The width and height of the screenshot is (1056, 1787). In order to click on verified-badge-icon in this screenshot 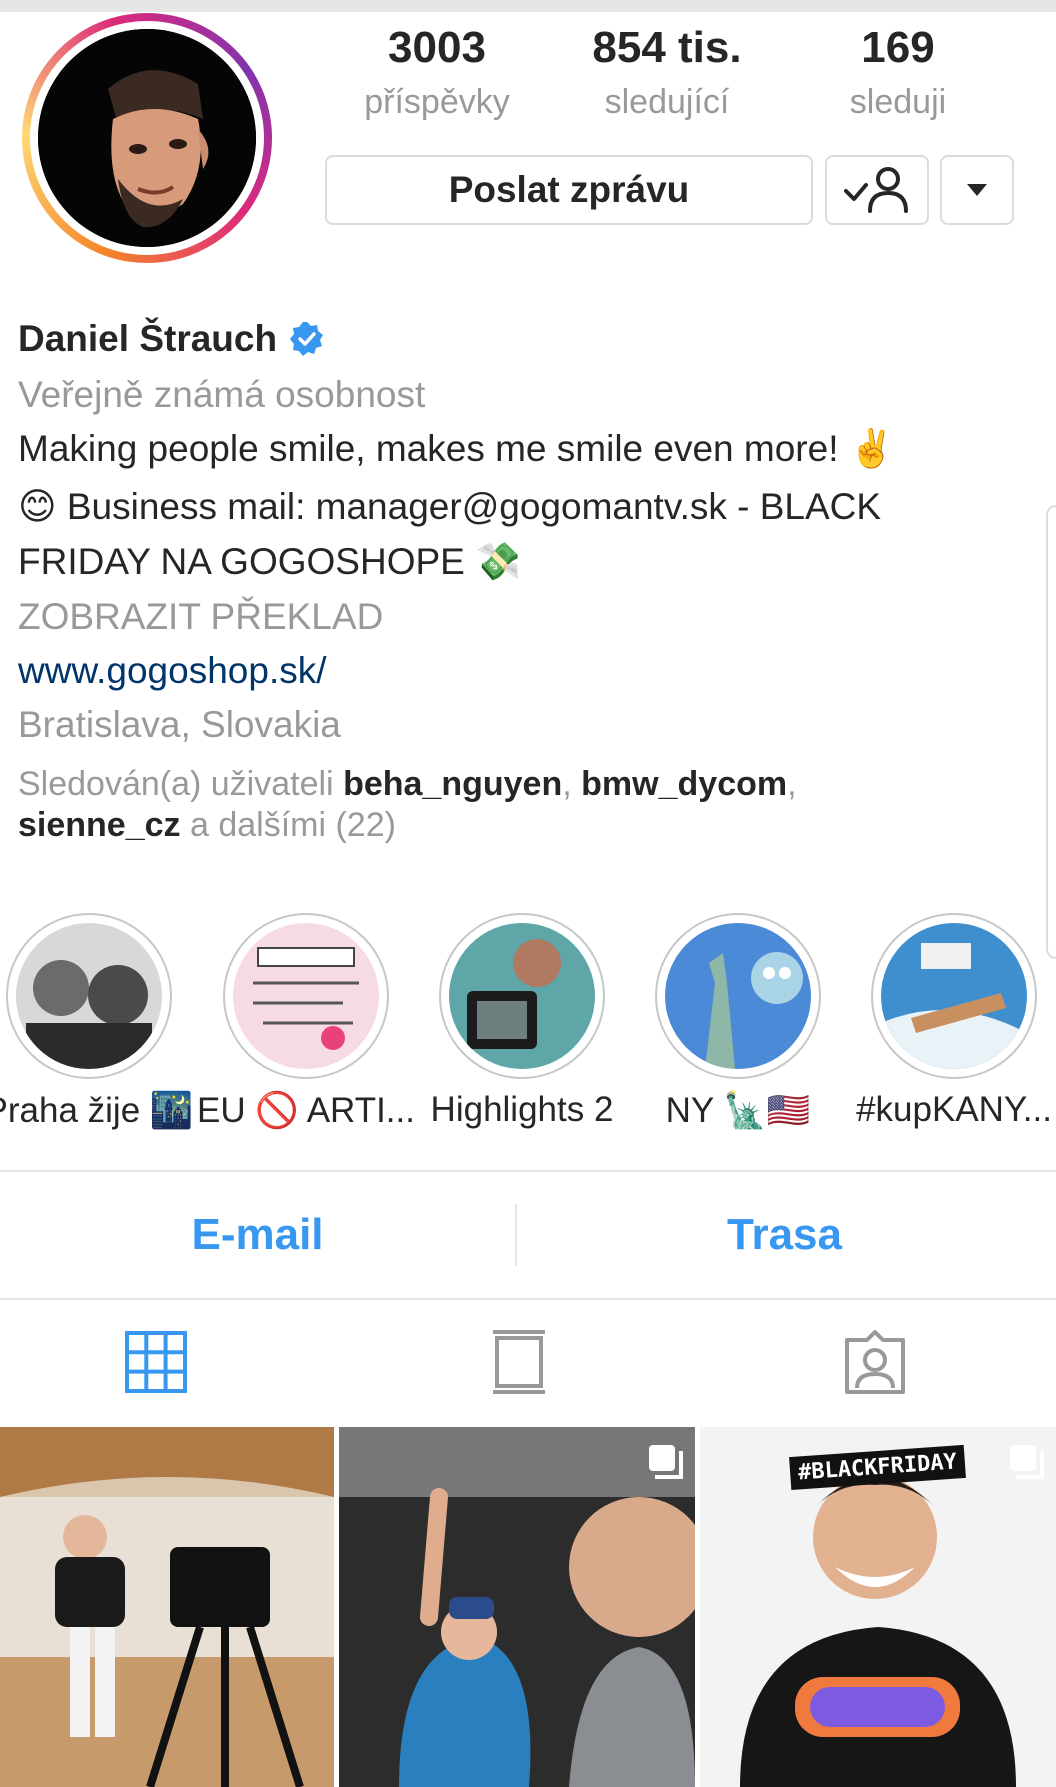, I will do `click(307, 339)`.